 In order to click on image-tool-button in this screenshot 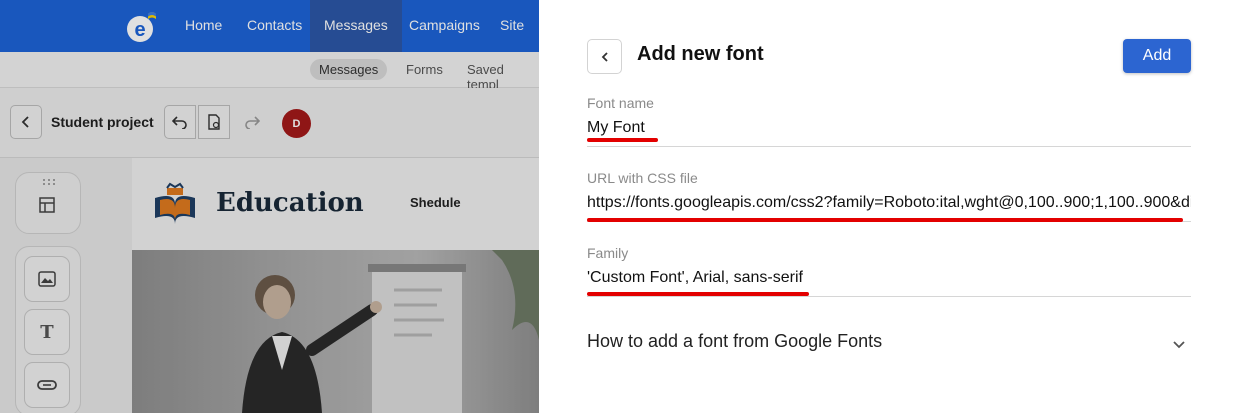, I will do `click(47, 279)`.